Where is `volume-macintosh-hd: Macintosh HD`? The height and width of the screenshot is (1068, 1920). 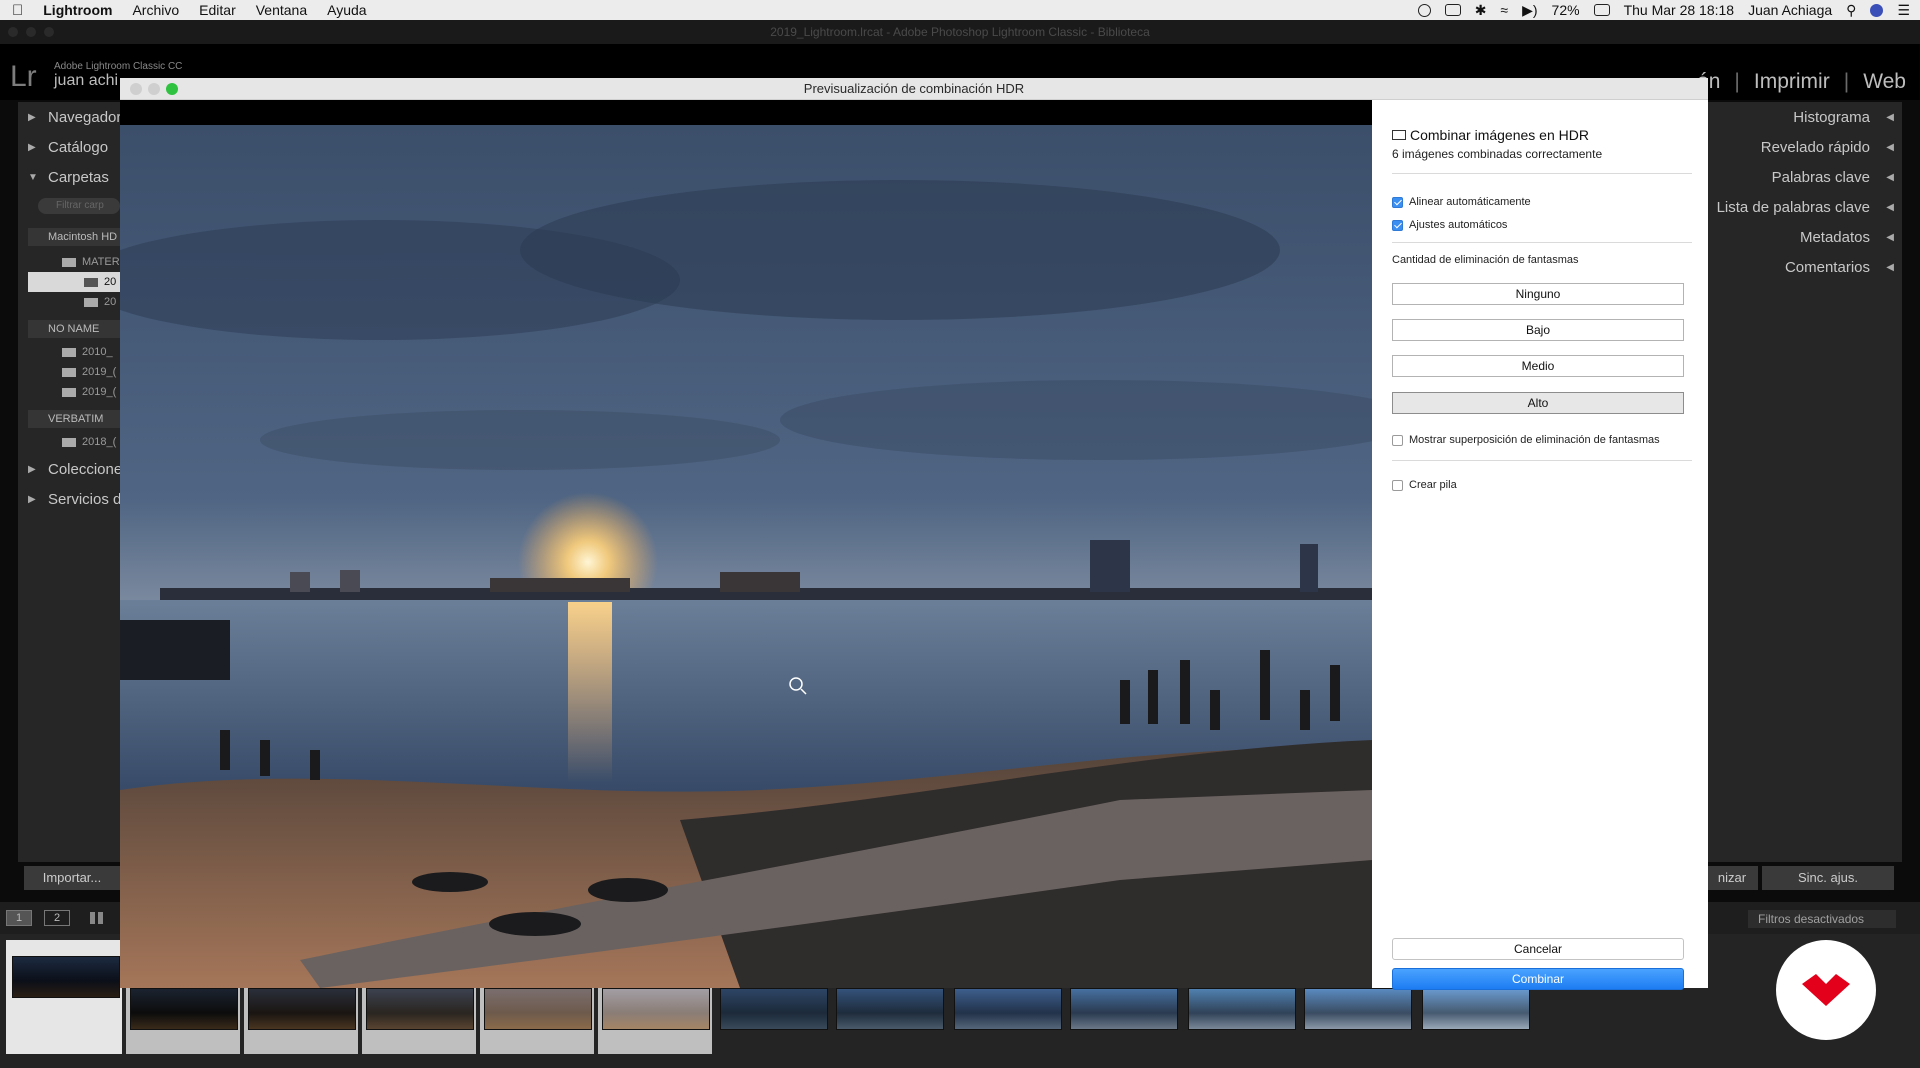 volume-macintosh-hd: Macintosh HD is located at coordinates (74, 237).